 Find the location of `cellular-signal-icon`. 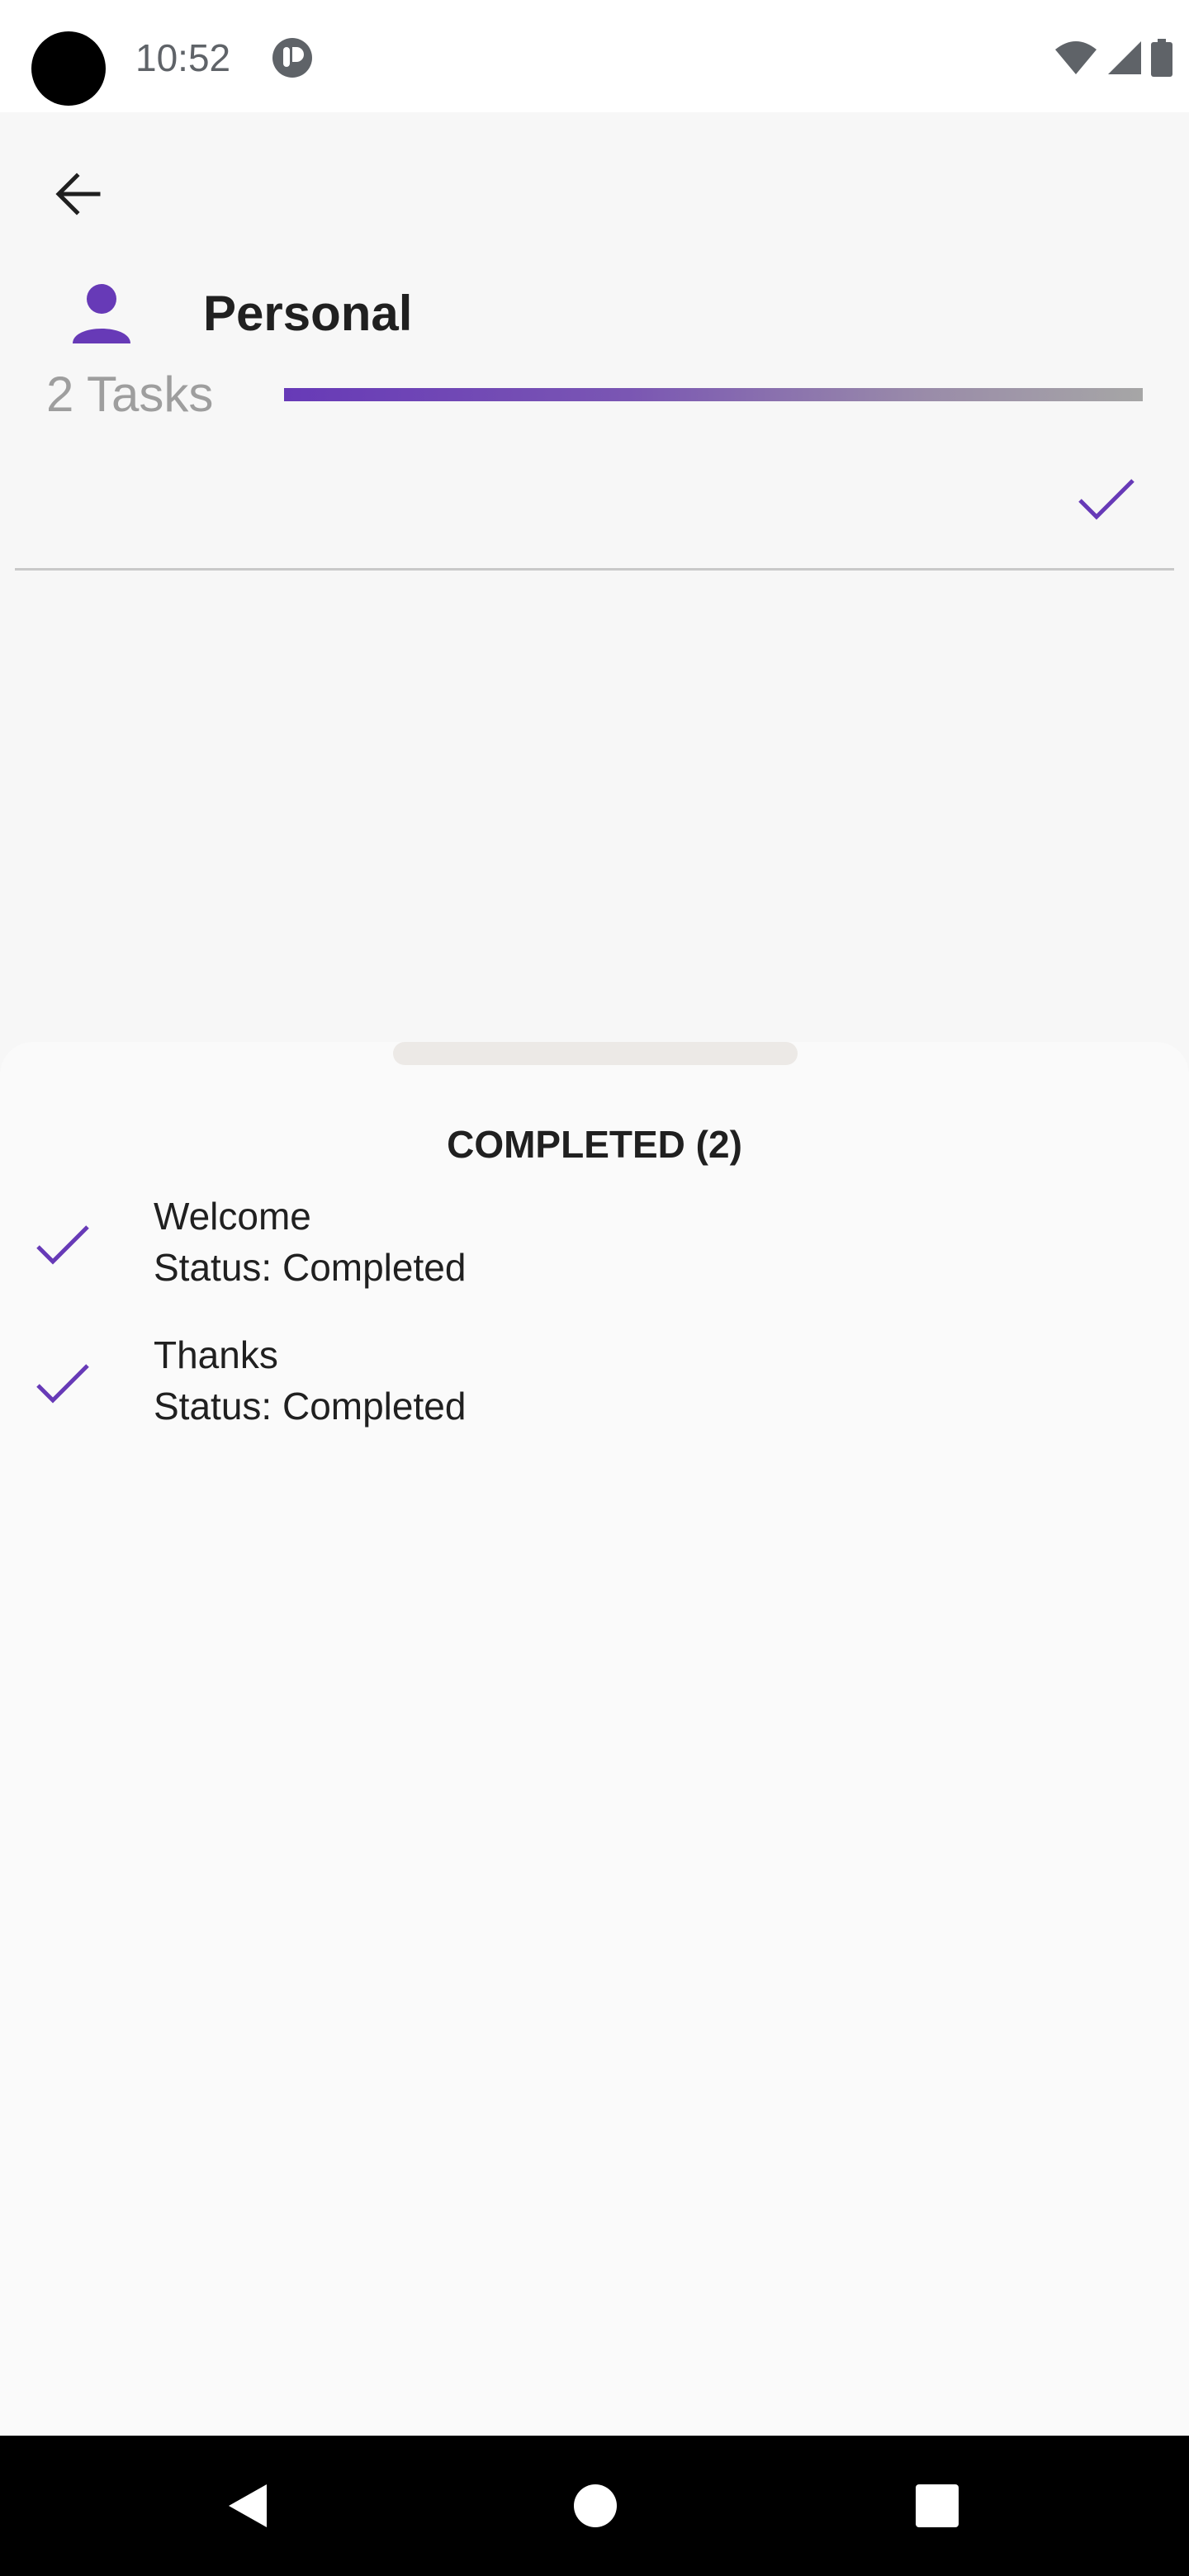

cellular-signal-icon is located at coordinates (1124, 57).